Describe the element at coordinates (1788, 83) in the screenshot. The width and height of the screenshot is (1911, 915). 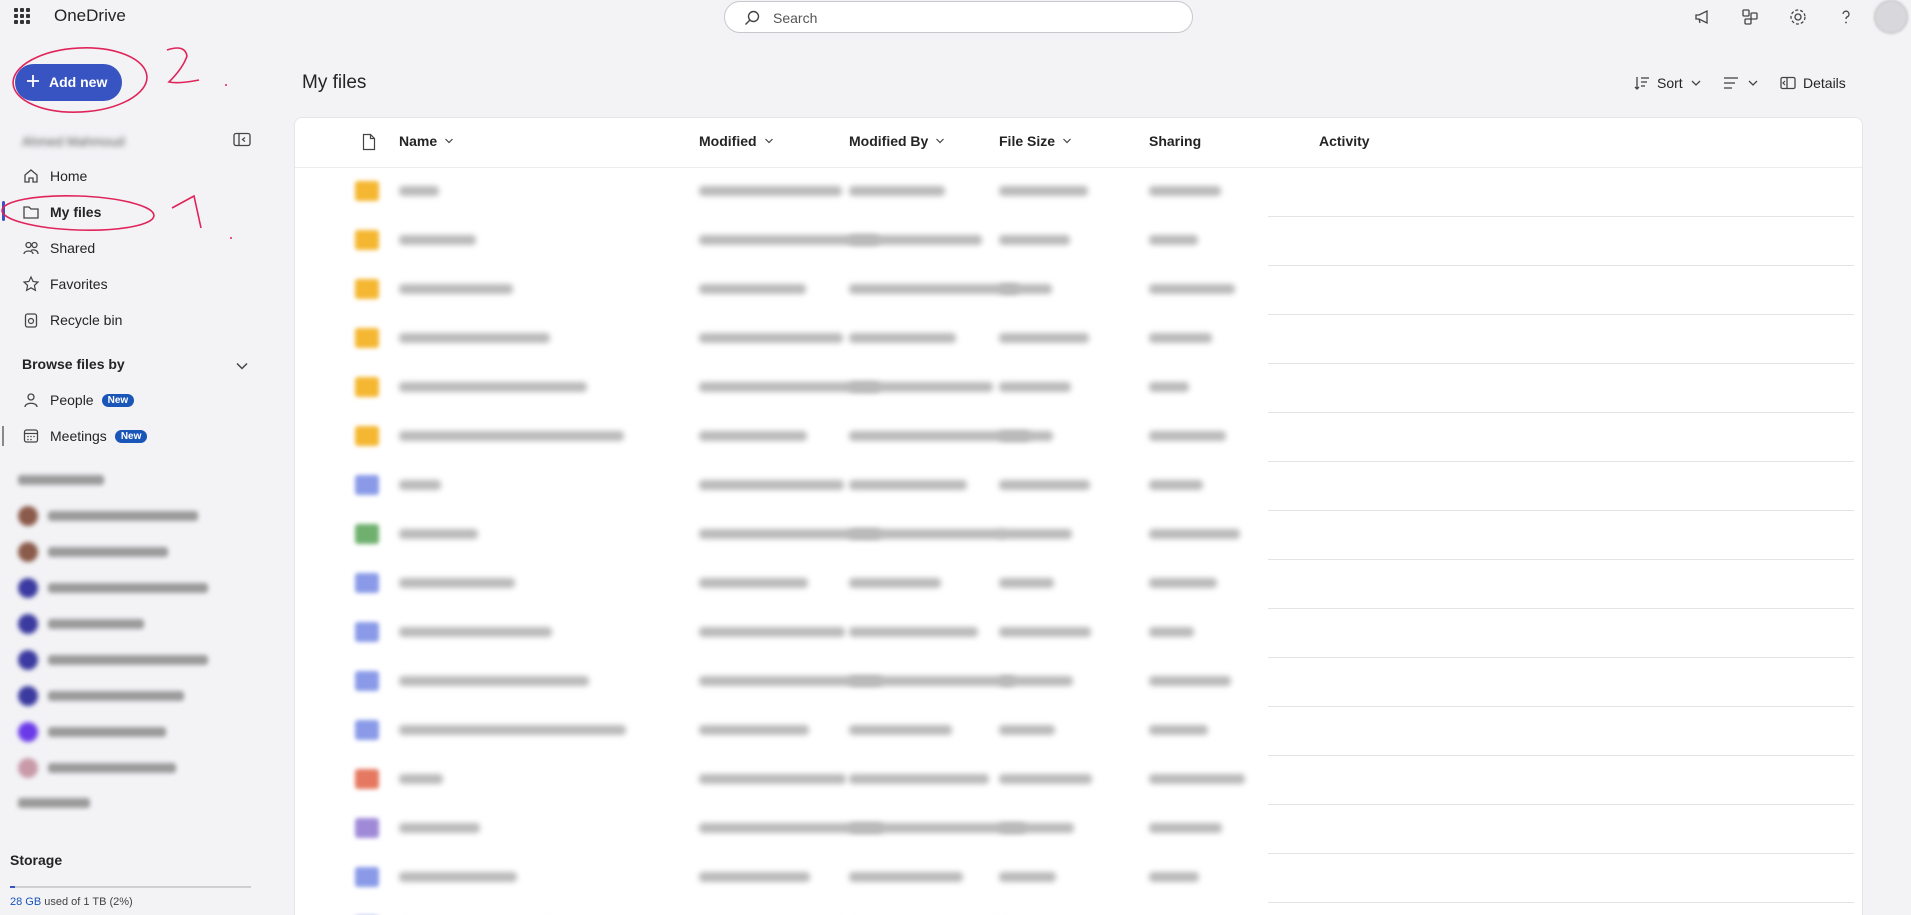
I see `details-pane-icon` at that location.